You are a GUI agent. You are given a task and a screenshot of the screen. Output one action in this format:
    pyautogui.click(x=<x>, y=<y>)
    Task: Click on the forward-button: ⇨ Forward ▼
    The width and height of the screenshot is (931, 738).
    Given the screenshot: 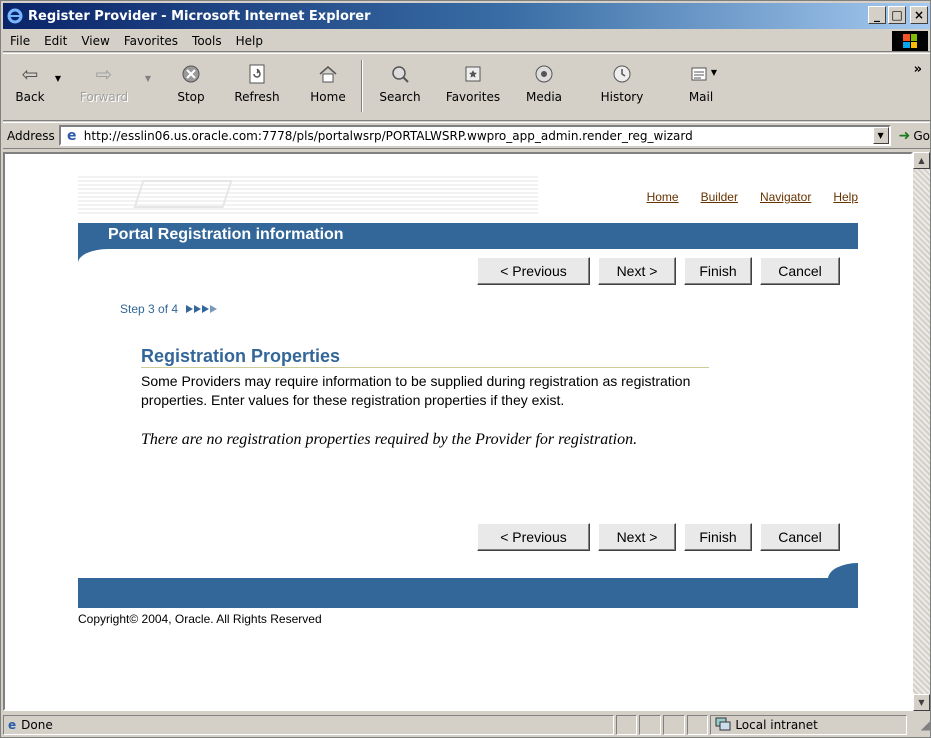 What is the action you would take?
    pyautogui.click(x=110, y=86)
    